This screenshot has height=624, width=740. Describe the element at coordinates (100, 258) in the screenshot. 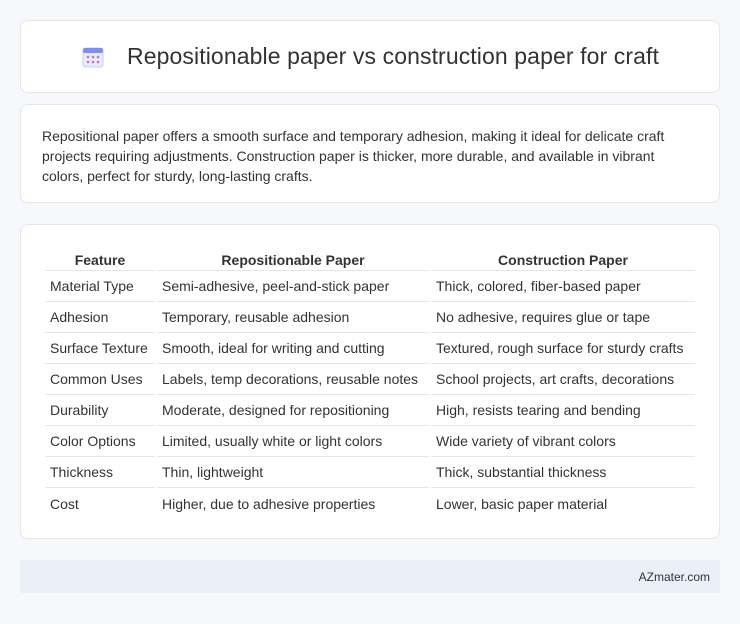

I see `column-header-feature: Feature` at that location.